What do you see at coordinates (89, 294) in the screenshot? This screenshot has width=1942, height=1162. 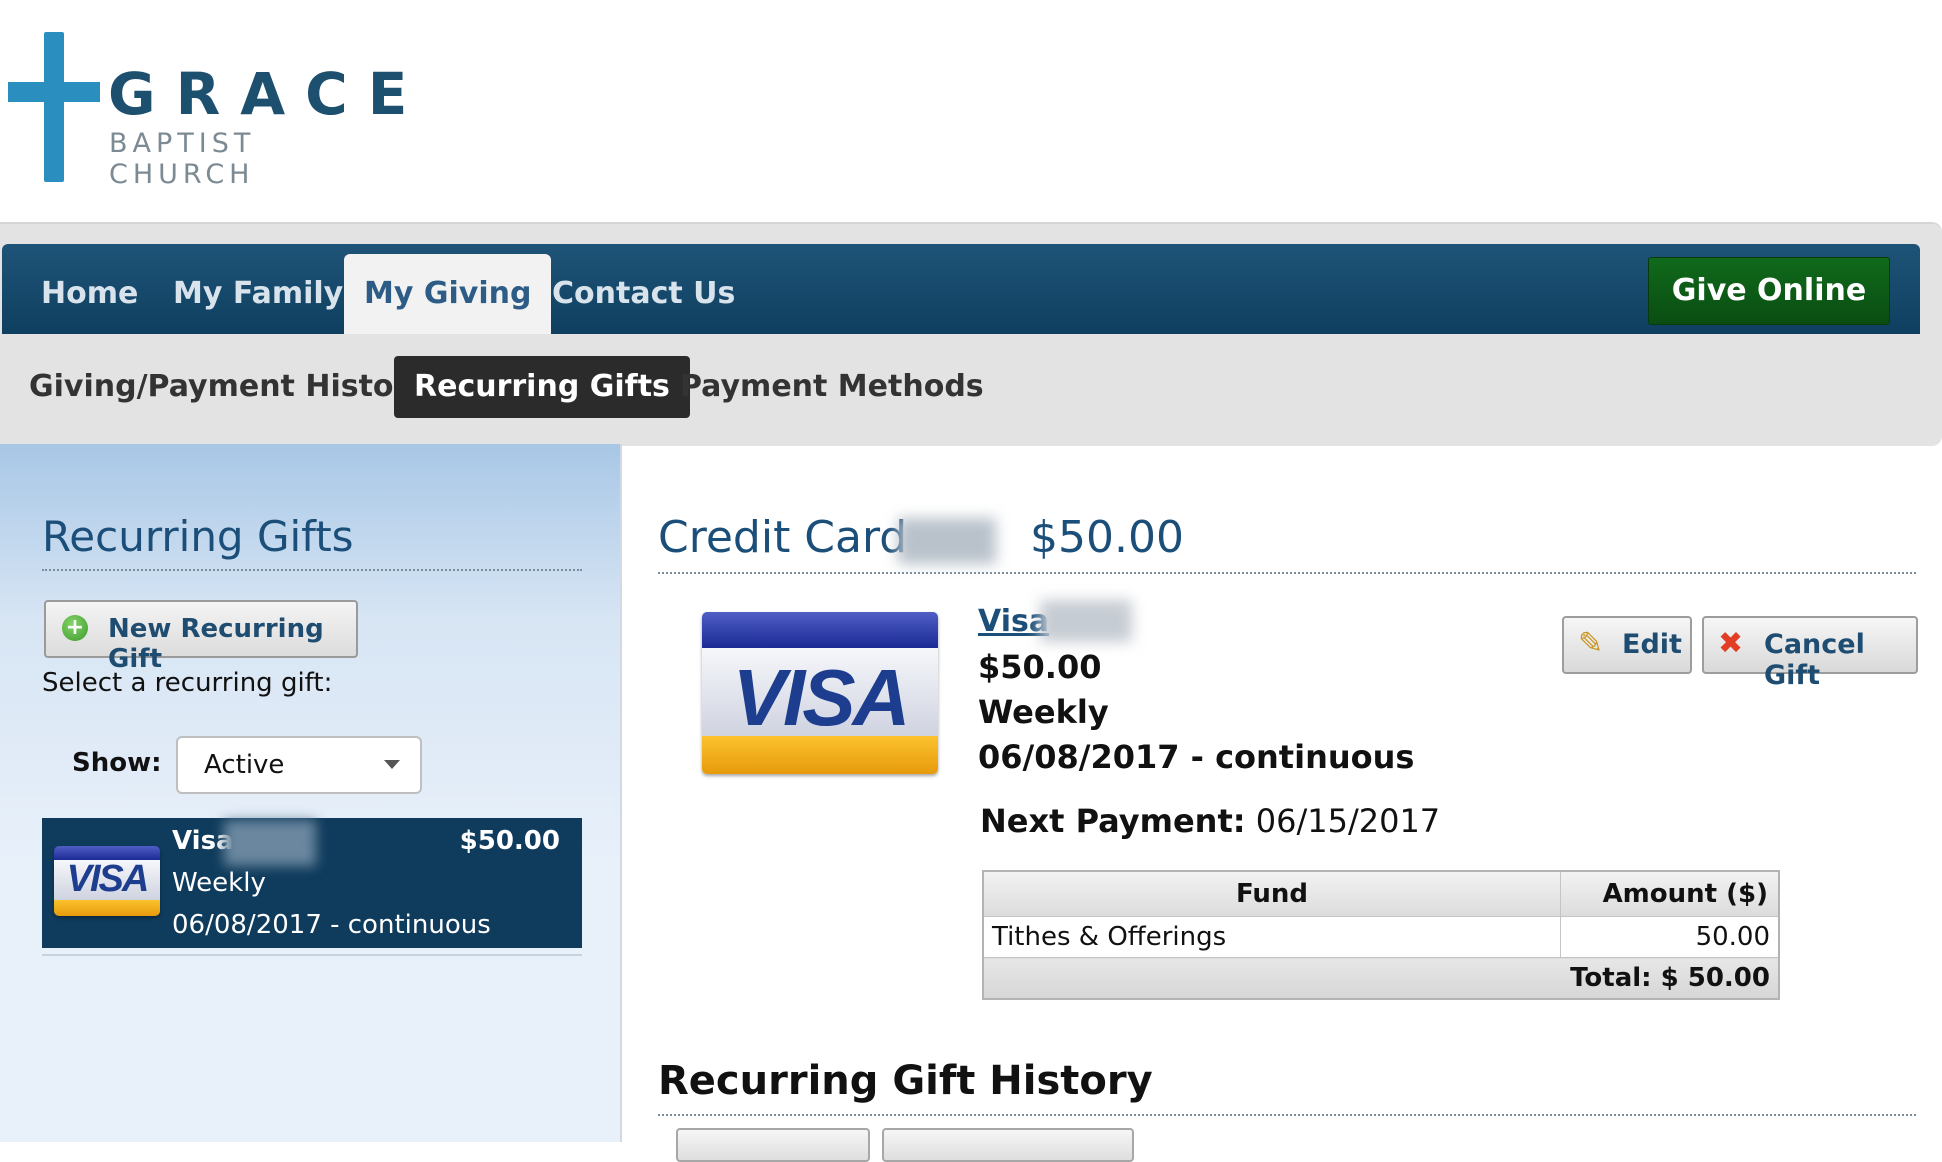 I see `nav-home: Home` at bounding box center [89, 294].